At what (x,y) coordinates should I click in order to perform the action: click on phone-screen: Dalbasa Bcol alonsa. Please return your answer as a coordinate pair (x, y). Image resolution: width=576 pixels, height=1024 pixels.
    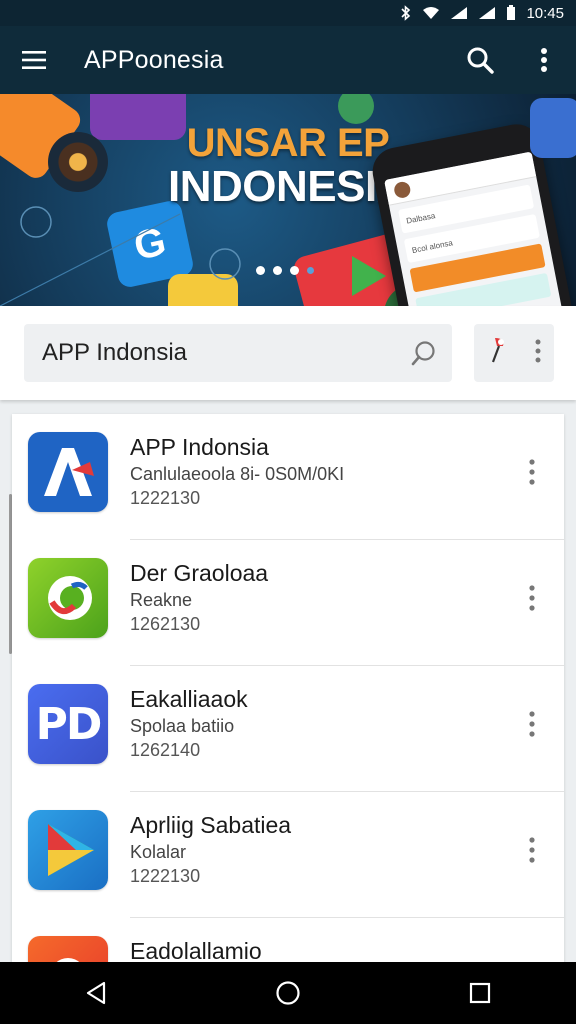
    Looking at the image, I should click on (476, 228).